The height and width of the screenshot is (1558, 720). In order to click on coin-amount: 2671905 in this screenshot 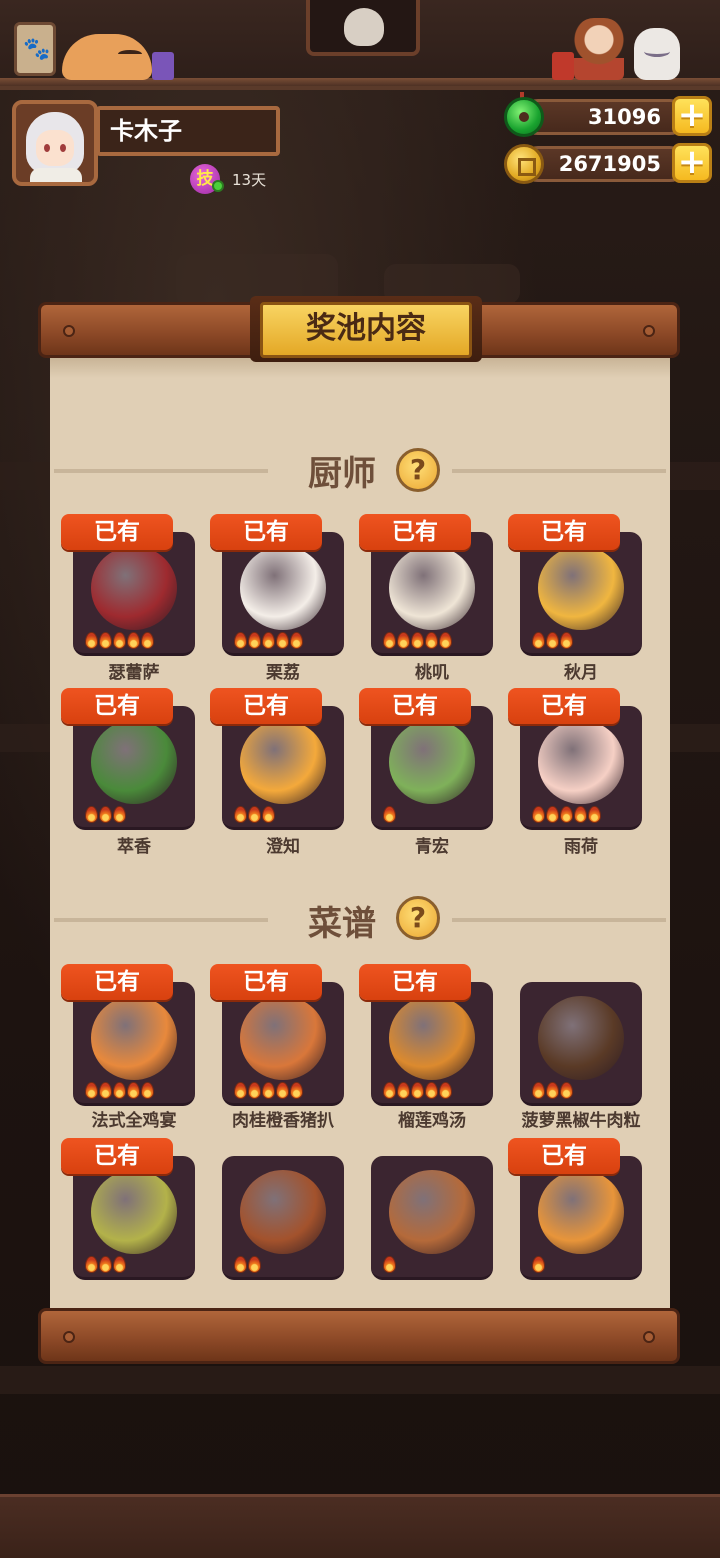, I will do `click(604, 164)`.